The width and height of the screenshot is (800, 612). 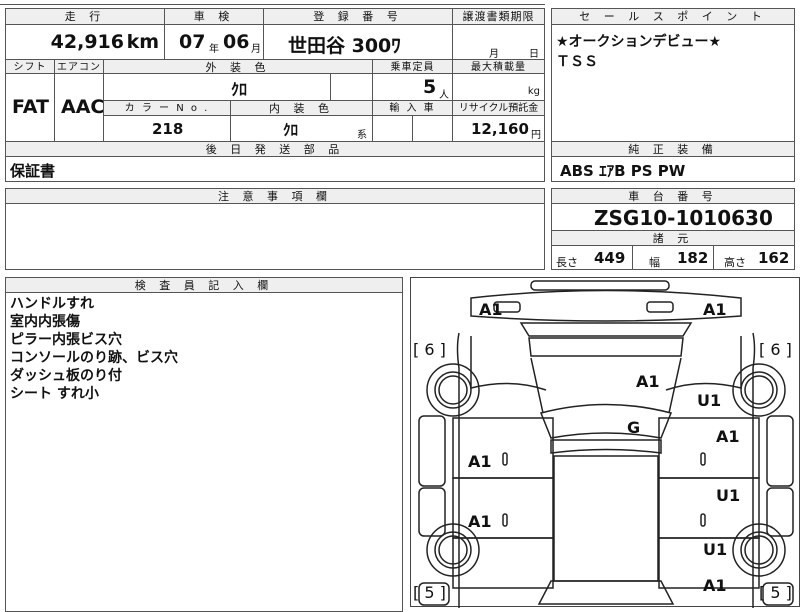 What do you see at coordinates (204, 285) in the screenshot?
I see `inspector-header: 検 査 員 記 入 欄` at bounding box center [204, 285].